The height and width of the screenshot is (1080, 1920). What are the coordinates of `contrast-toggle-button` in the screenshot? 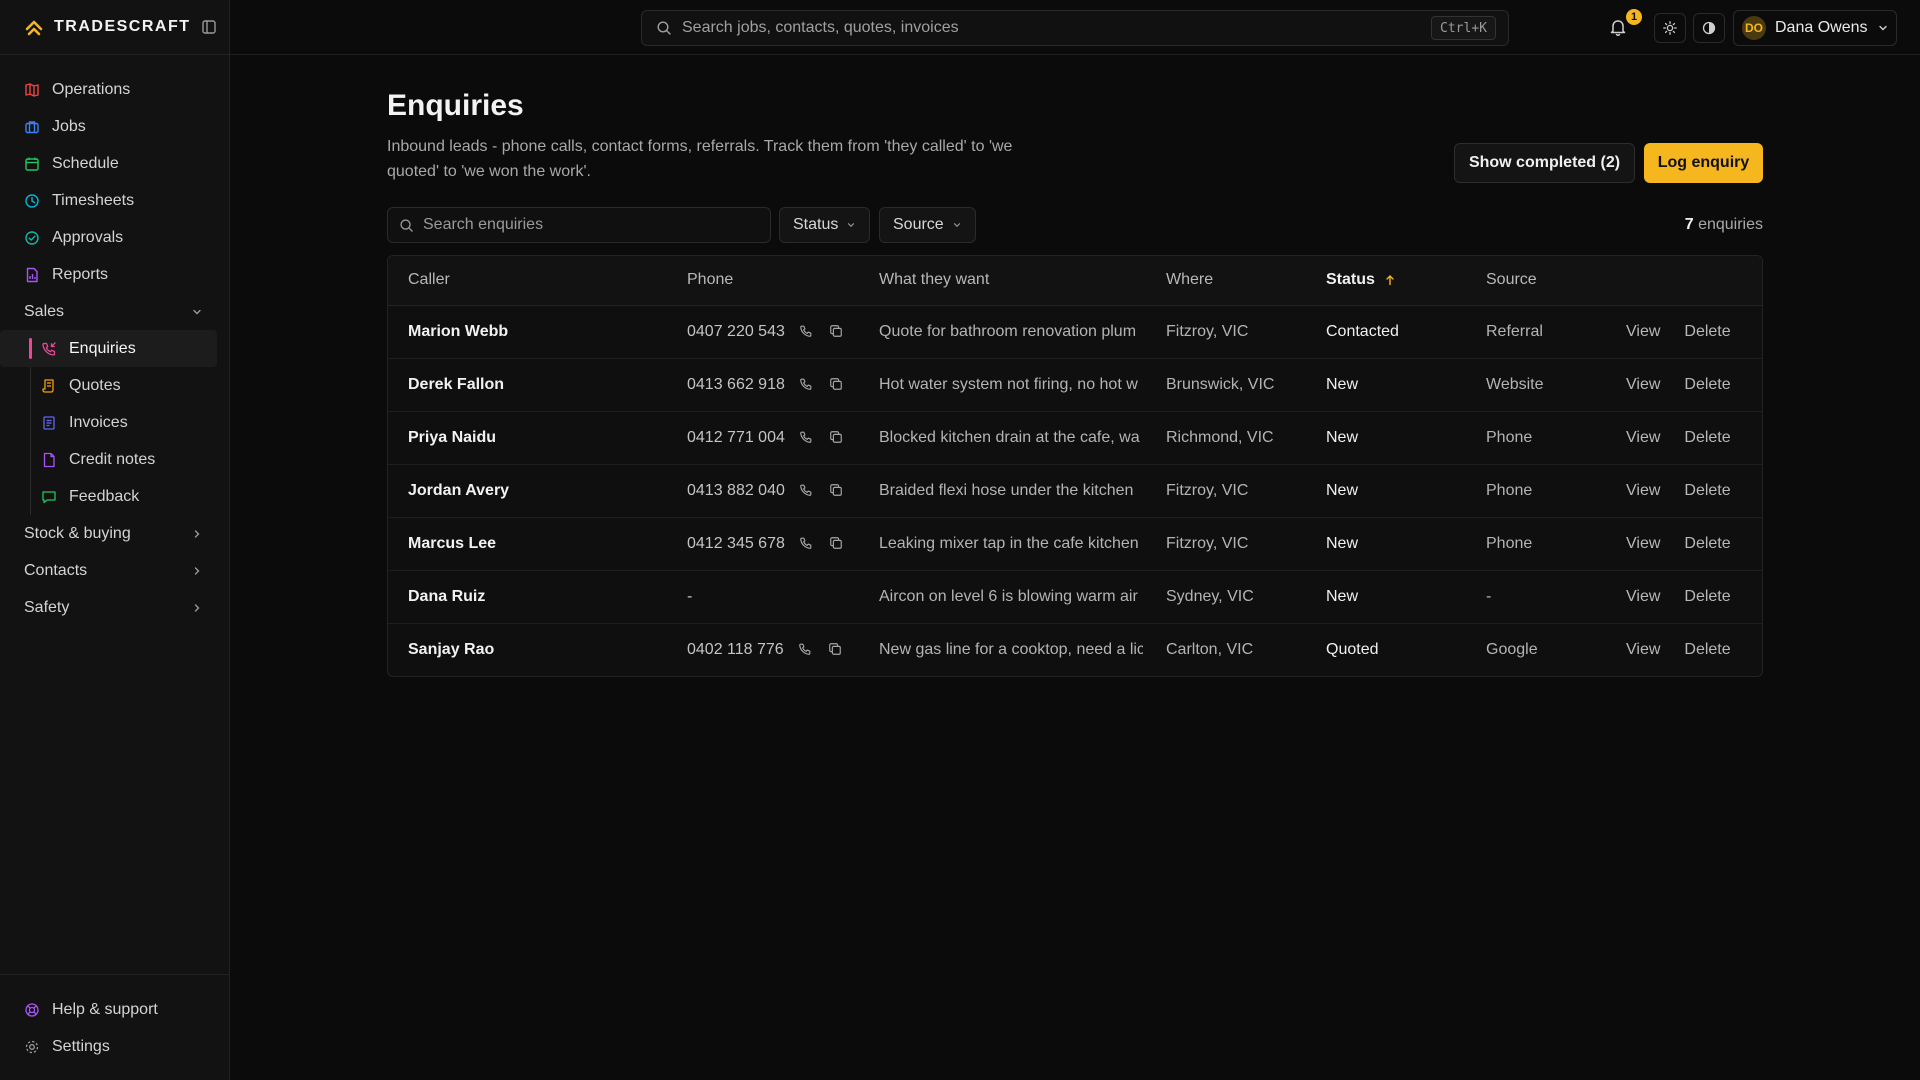 It's located at (1709, 28).